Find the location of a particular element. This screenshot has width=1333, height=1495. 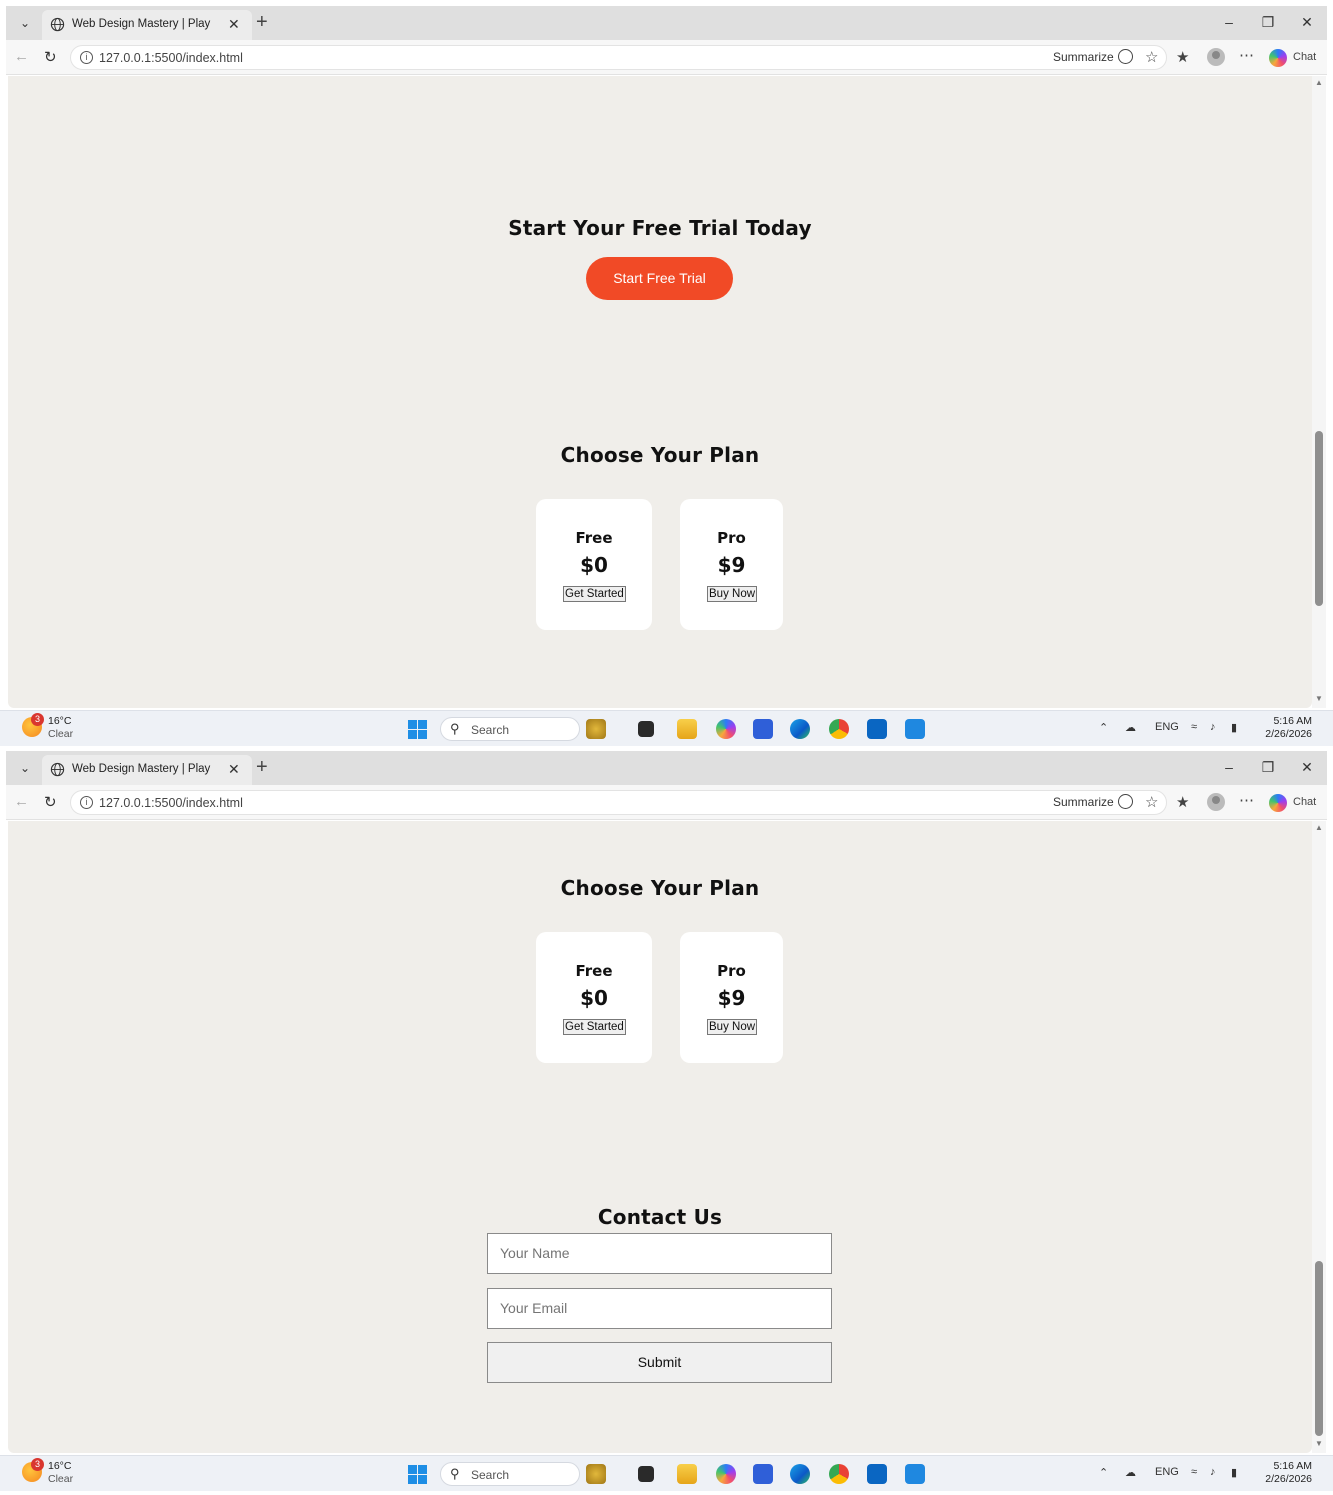

email-field: Your Email is located at coordinates (659, 1308).